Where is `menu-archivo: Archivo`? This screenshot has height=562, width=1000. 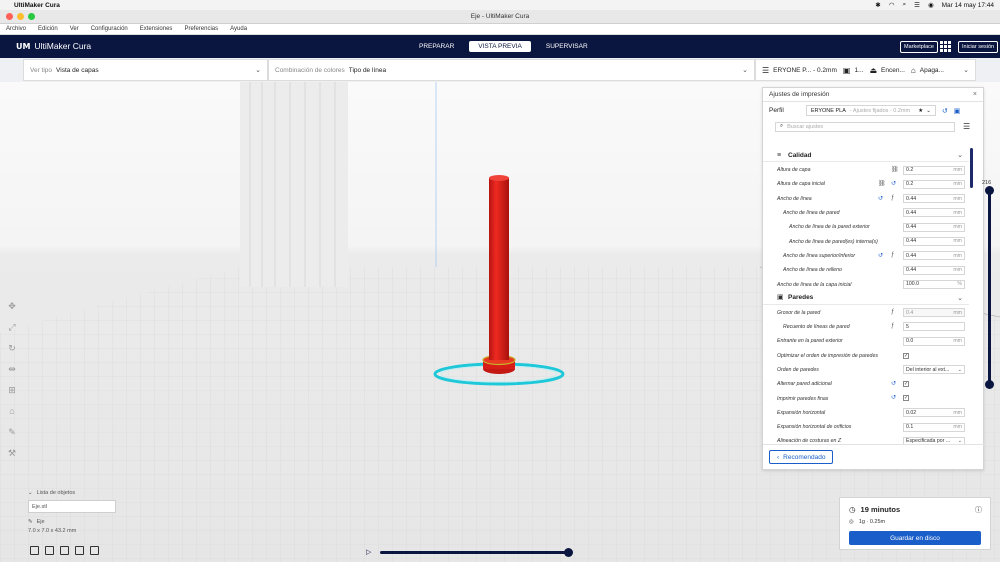
menu-archivo: Archivo is located at coordinates (16, 29).